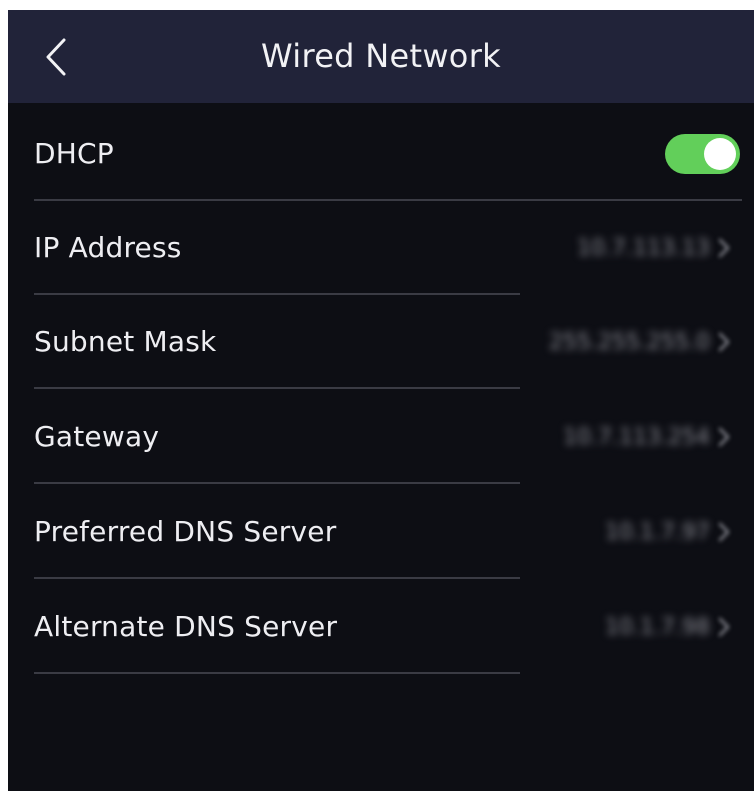 The image size is (756, 793). Describe the element at coordinates (185, 531) in the screenshot. I see `preferred-dns-label: Preferred DNS Server` at that location.